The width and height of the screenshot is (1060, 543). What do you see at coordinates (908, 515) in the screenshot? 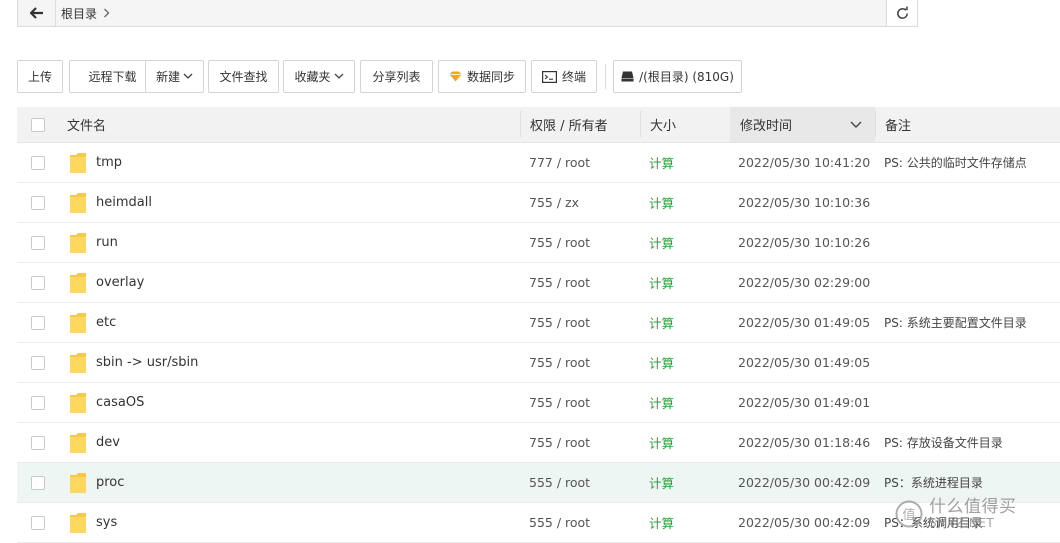
I see `svg-text: 值` at bounding box center [908, 515].